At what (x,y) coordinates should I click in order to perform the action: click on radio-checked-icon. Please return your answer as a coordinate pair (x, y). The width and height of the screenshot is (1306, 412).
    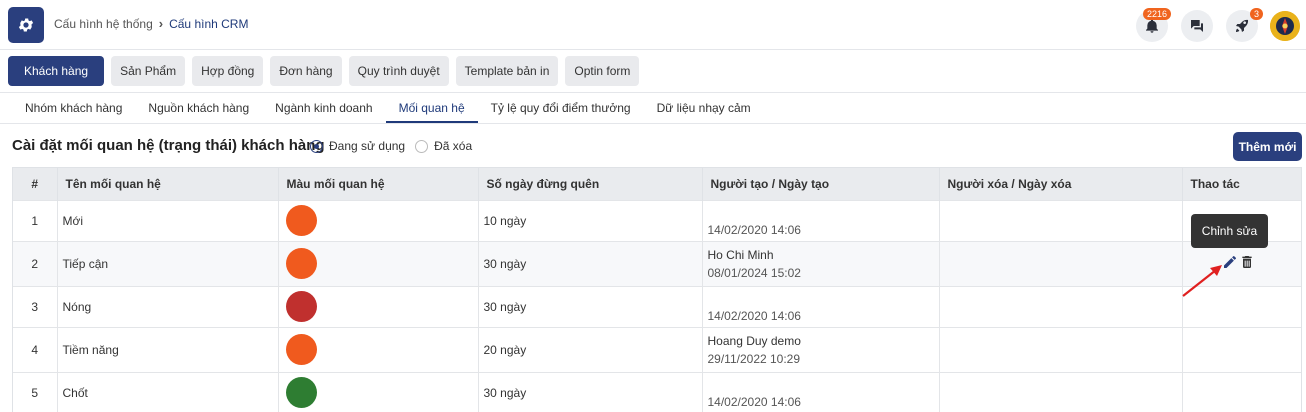
    Looking at the image, I should click on (316, 146).